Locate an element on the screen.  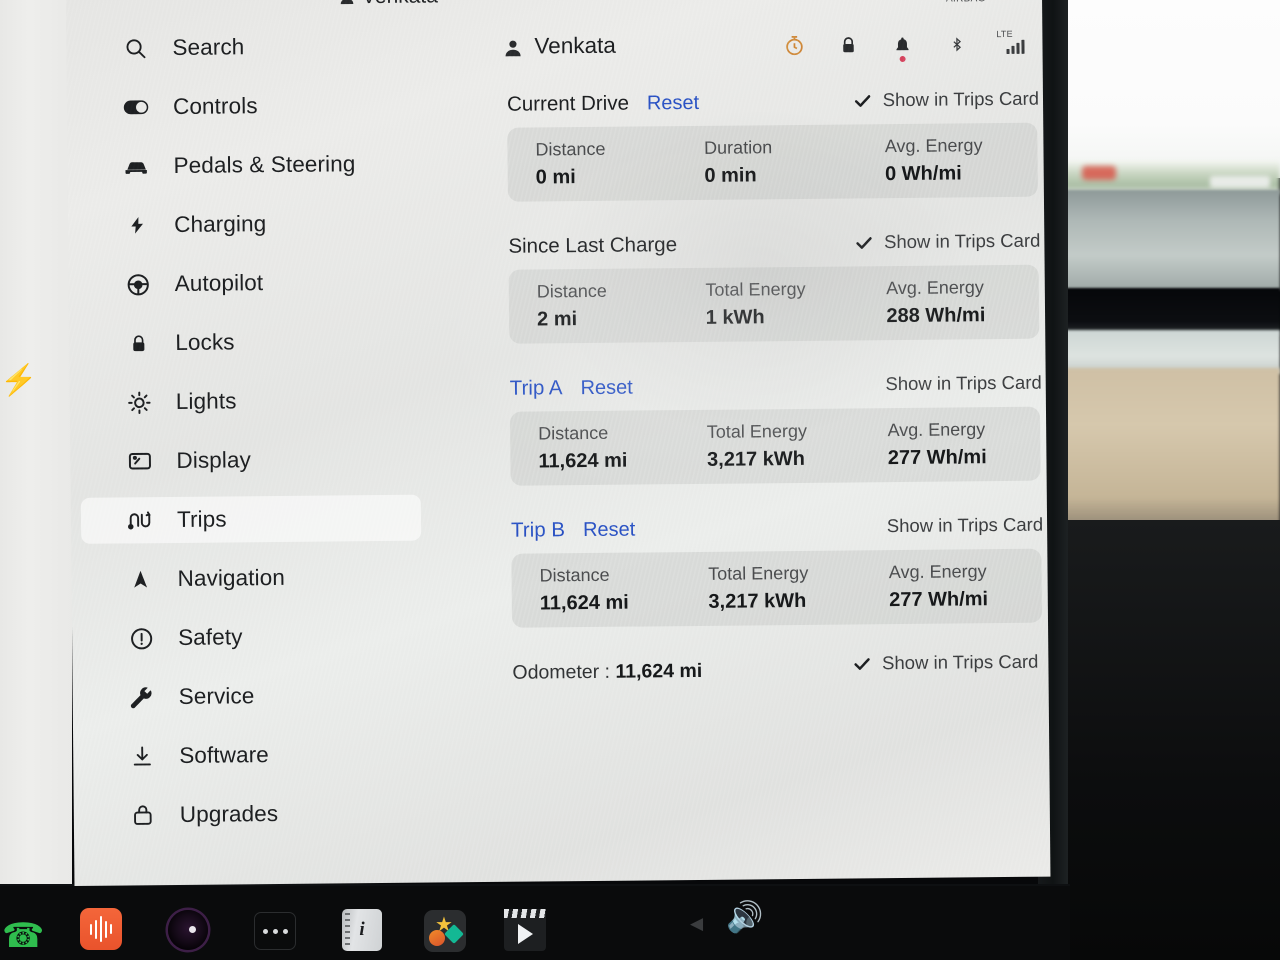
metric: Distance 0 mi is located at coordinates (597, 164).